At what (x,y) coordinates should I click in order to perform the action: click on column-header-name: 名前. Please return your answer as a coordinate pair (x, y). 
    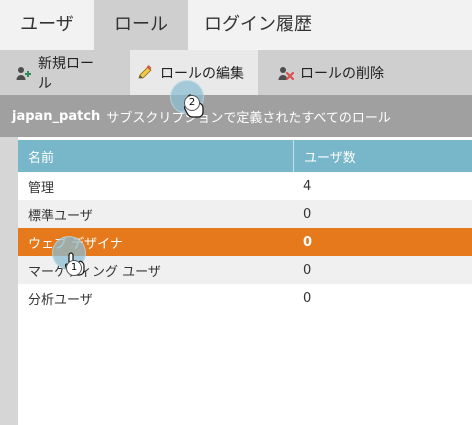
    Looking at the image, I should click on (155, 156).